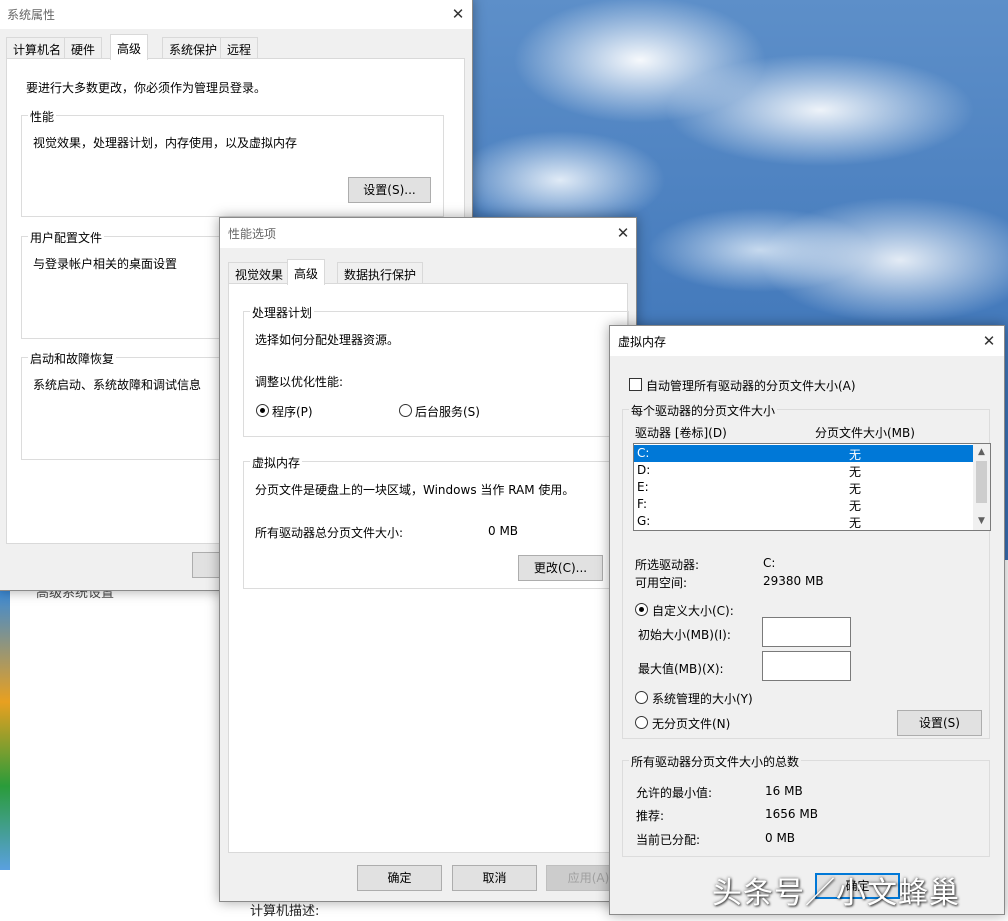 Image resolution: width=1008 pixels, height=921 pixels. I want to click on free-space-label: 可用空间:, so click(661, 583).